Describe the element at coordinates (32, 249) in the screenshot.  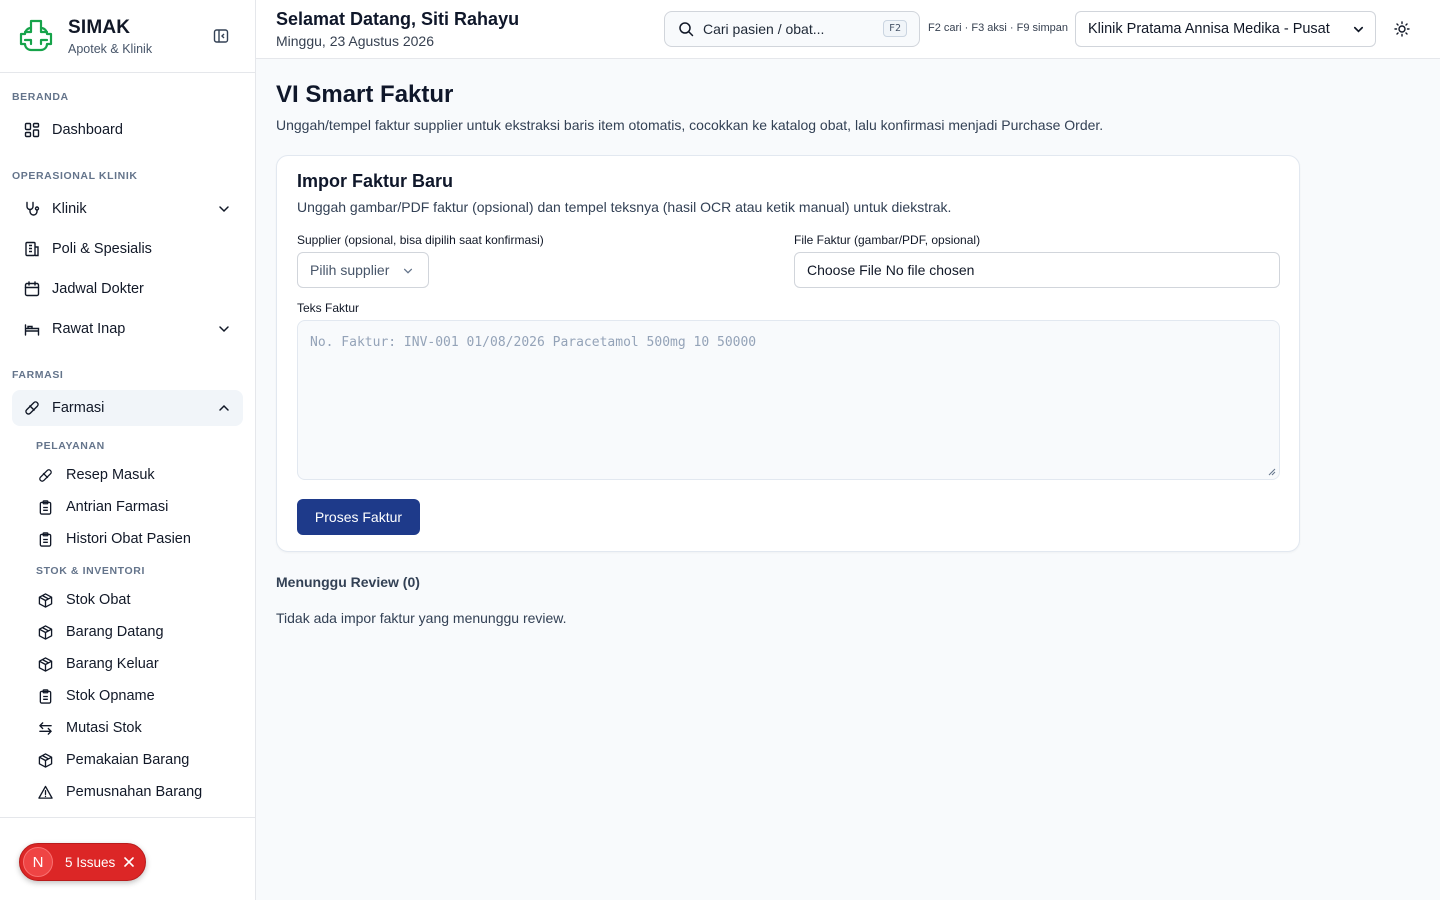
I see `building-icon` at that location.